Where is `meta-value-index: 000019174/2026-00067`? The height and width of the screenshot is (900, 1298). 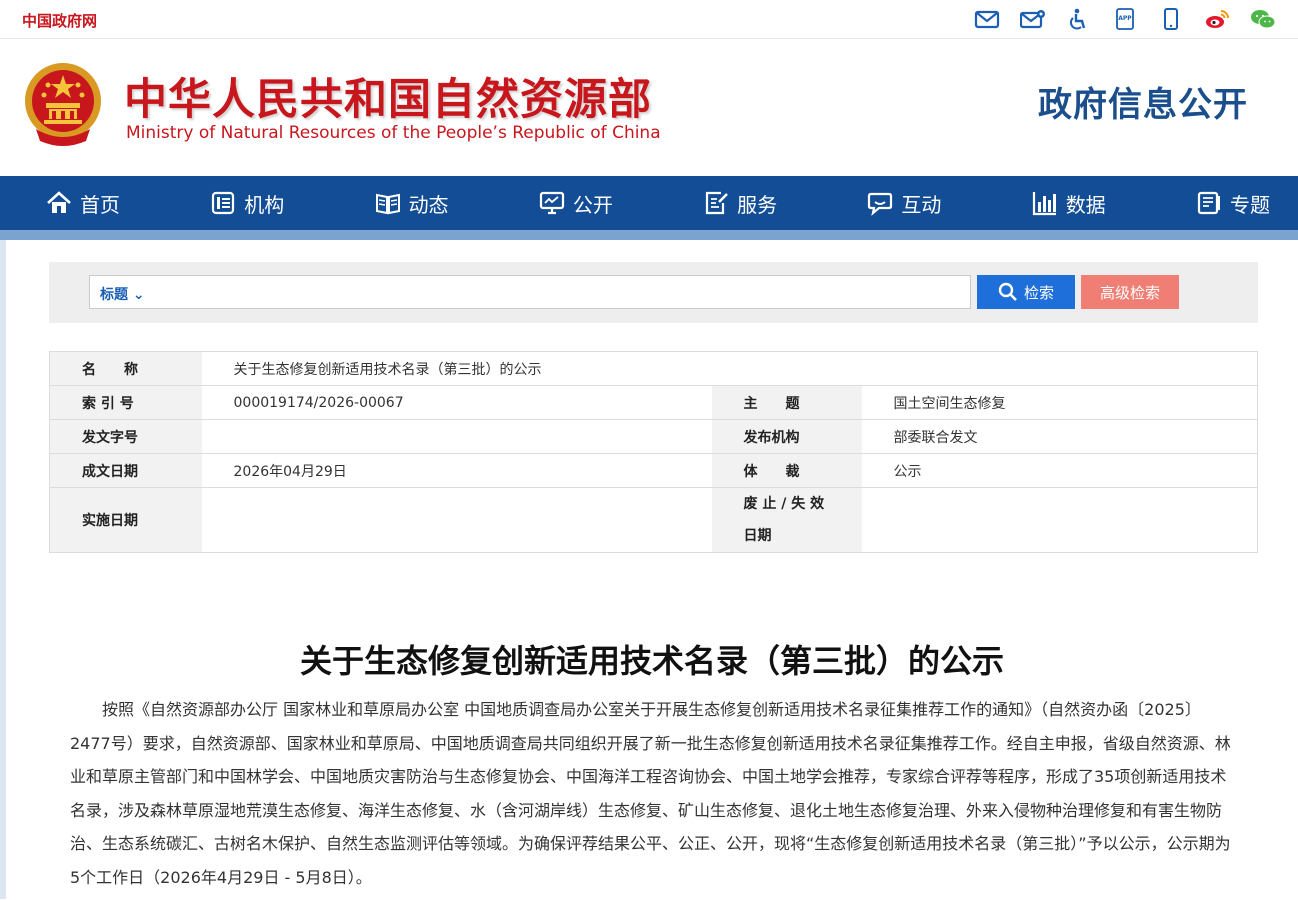 meta-value-index: 000019174/2026-00067 is located at coordinates (456, 402).